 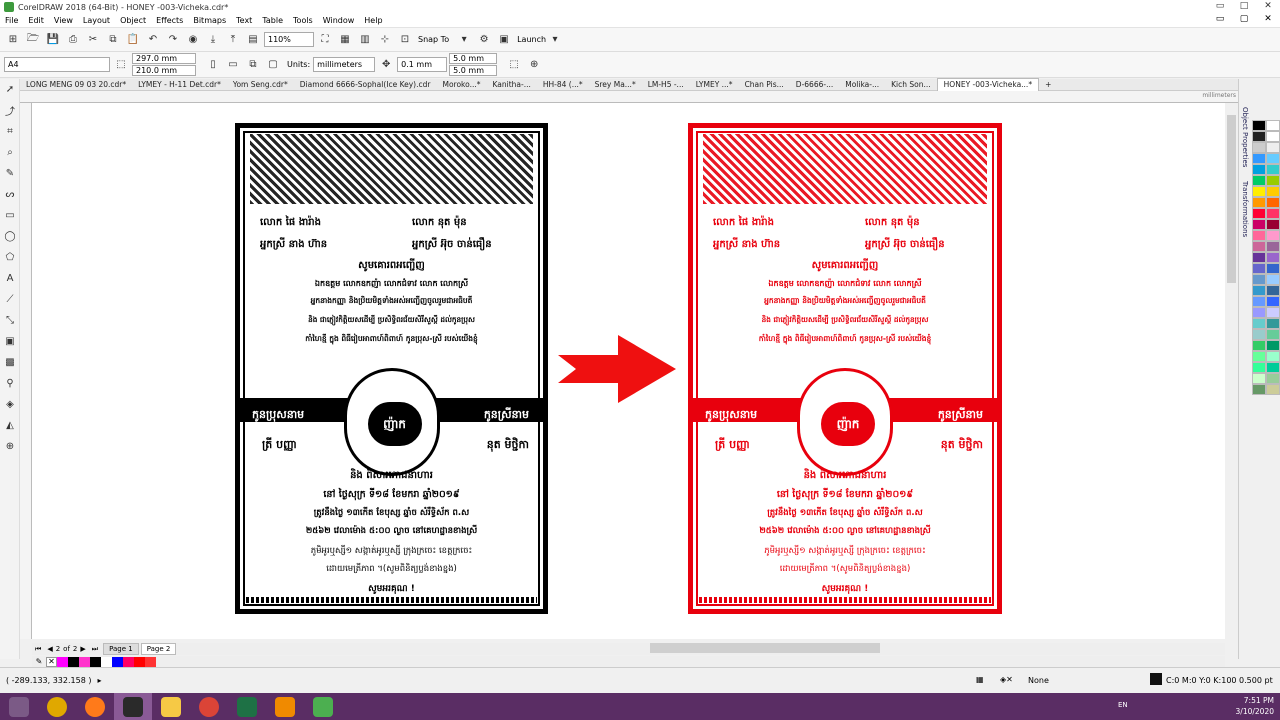 I want to click on chrome-icon, so click(x=57, y=706).